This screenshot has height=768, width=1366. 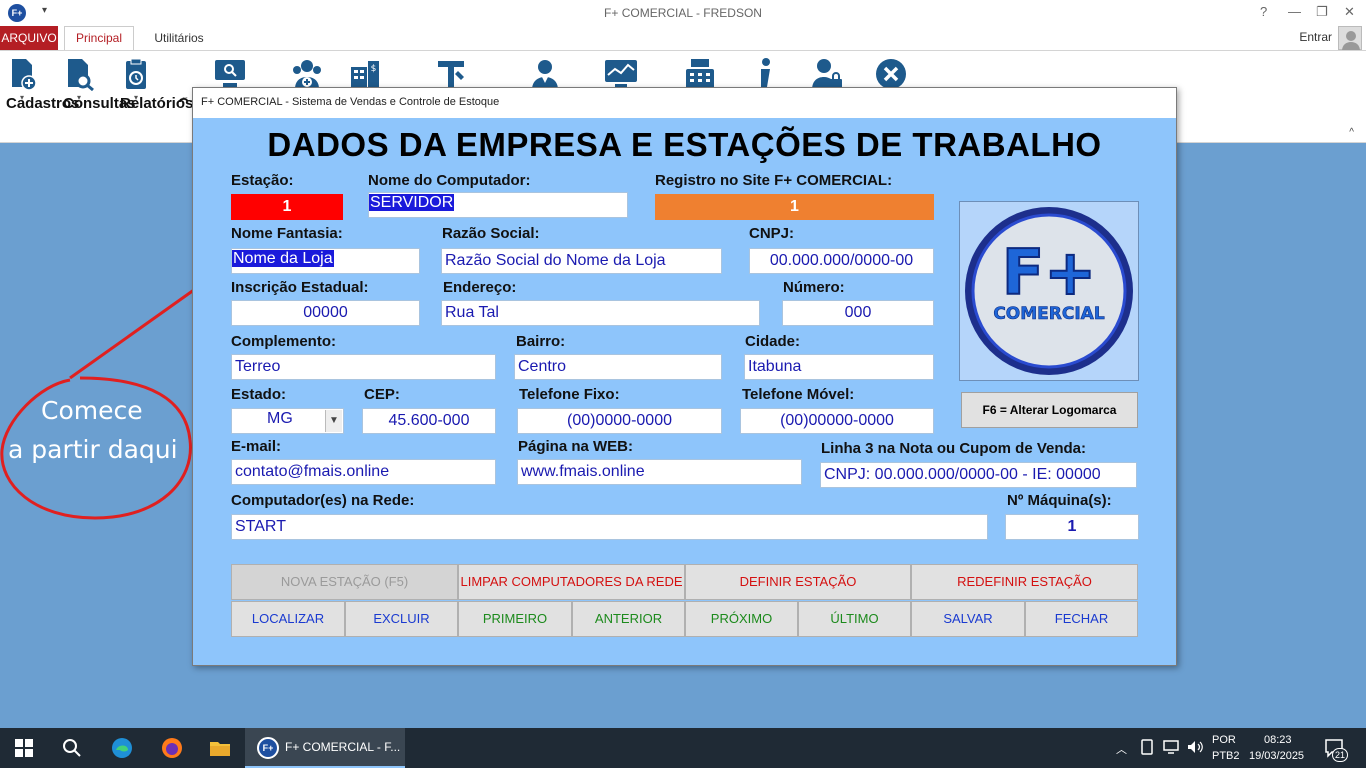 What do you see at coordinates (545, 74) in the screenshot?
I see `user-icon` at bounding box center [545, 74].